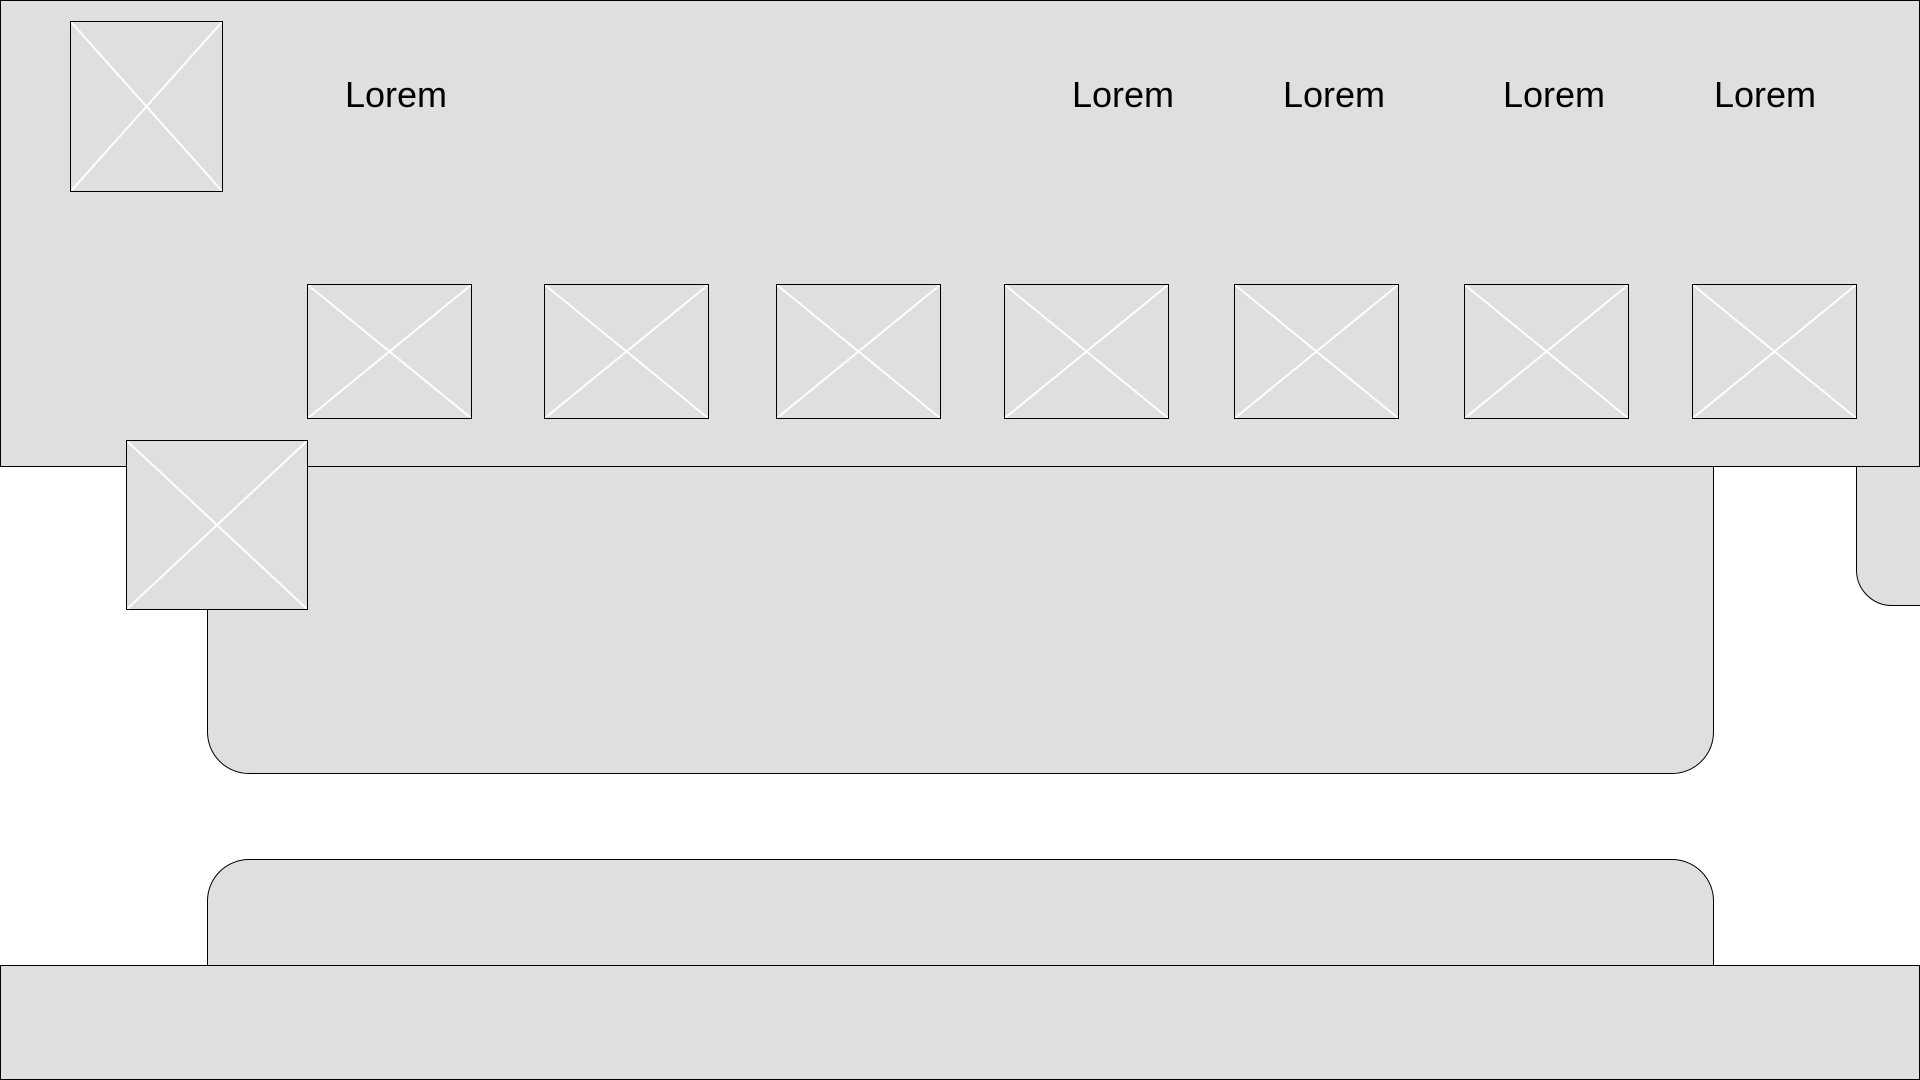 This screenshot has width=1920, height=1080. What do you see at coordinates (1123, 95) in the screenshot?
I see `nav-item-1: Lorem` at bounding box center [1123, 95].